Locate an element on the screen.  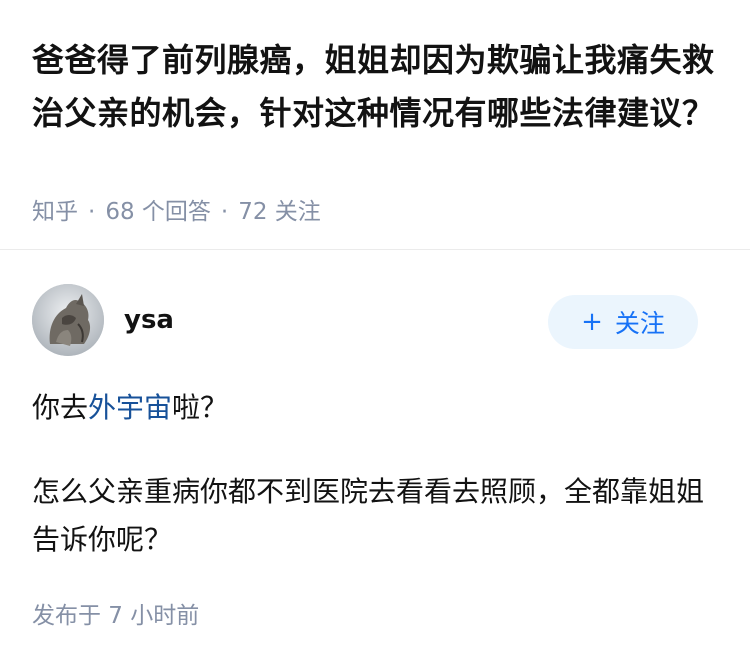
source-label: 知乎 is located at coordinates (55, 212).